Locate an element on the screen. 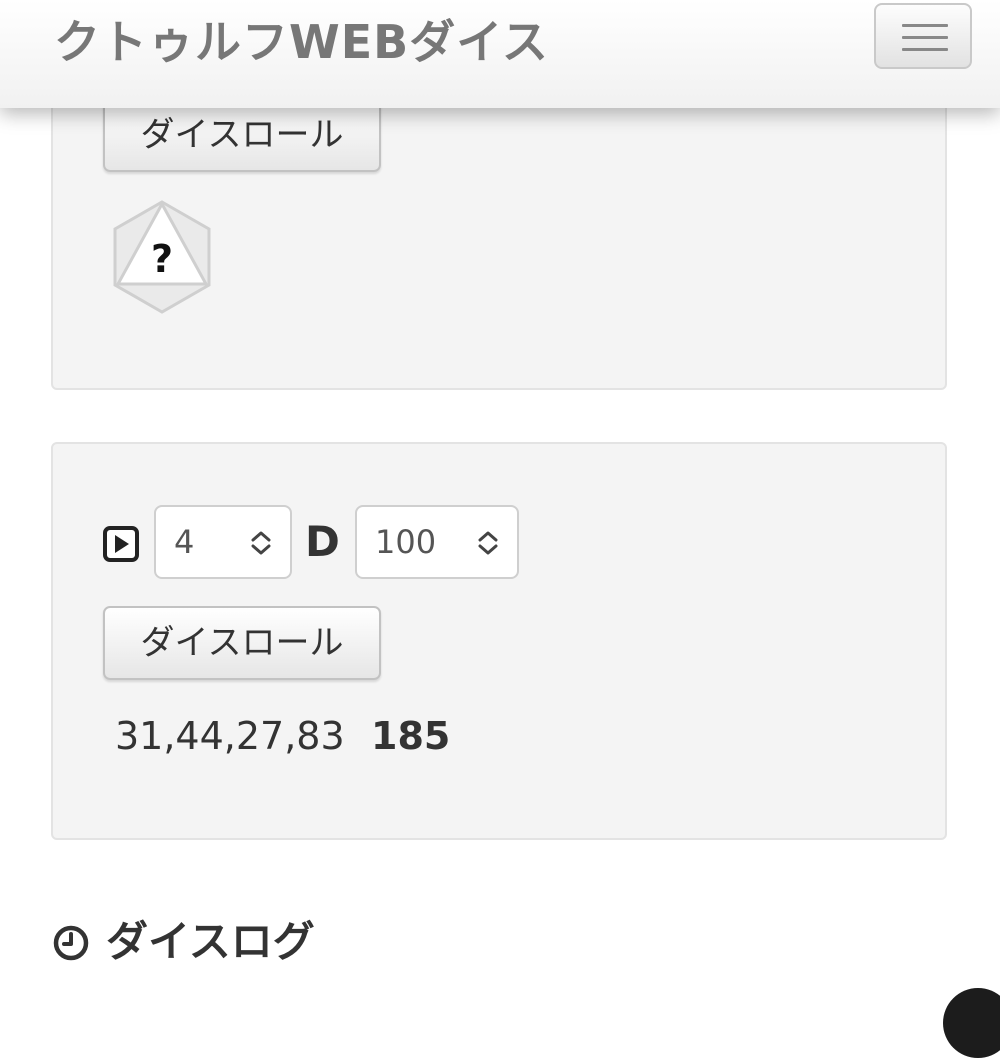  scroll-to-top-button is located at coordinates (971, 1023).